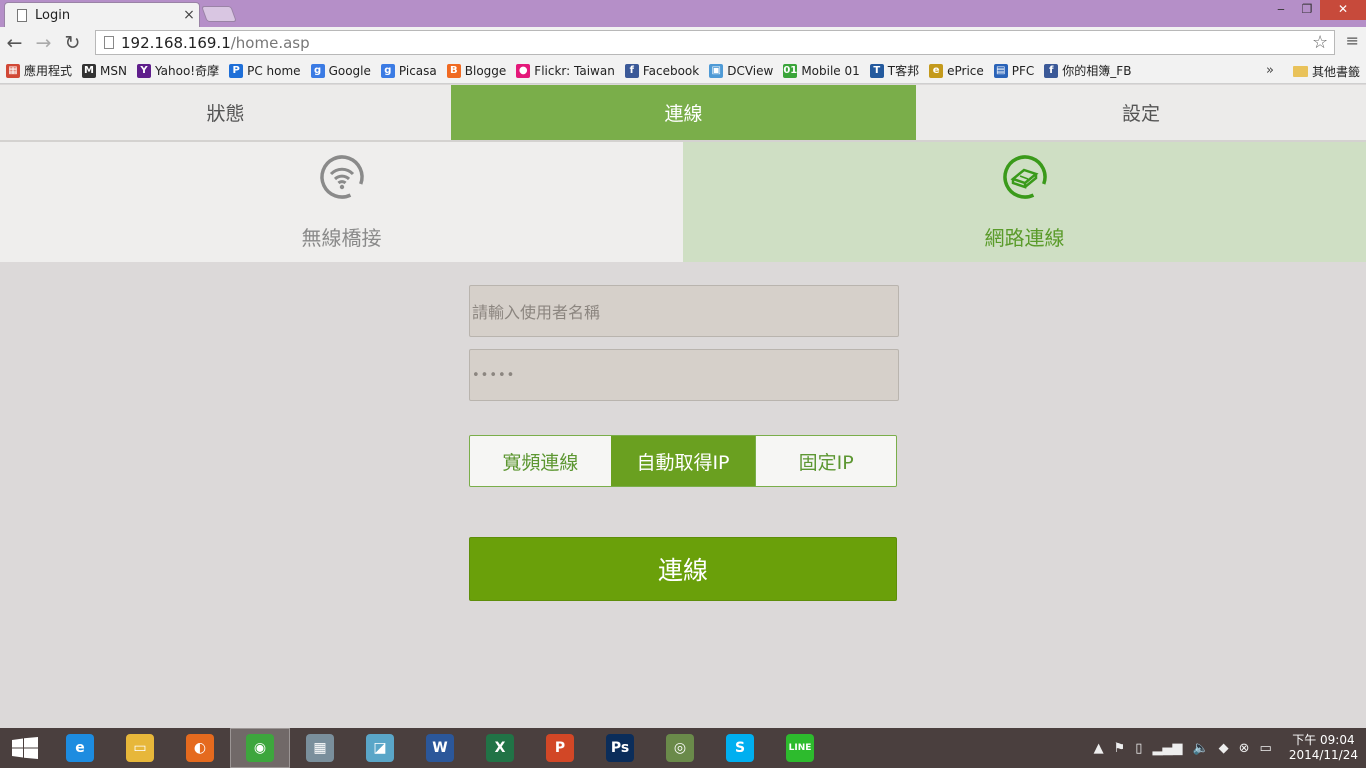 The width and height of the screenshot is (1366, 768). Describe the element at coordinates (1270, 70) in the screenshot. I see `bookmarks-overflow-chevron: »` at that location.